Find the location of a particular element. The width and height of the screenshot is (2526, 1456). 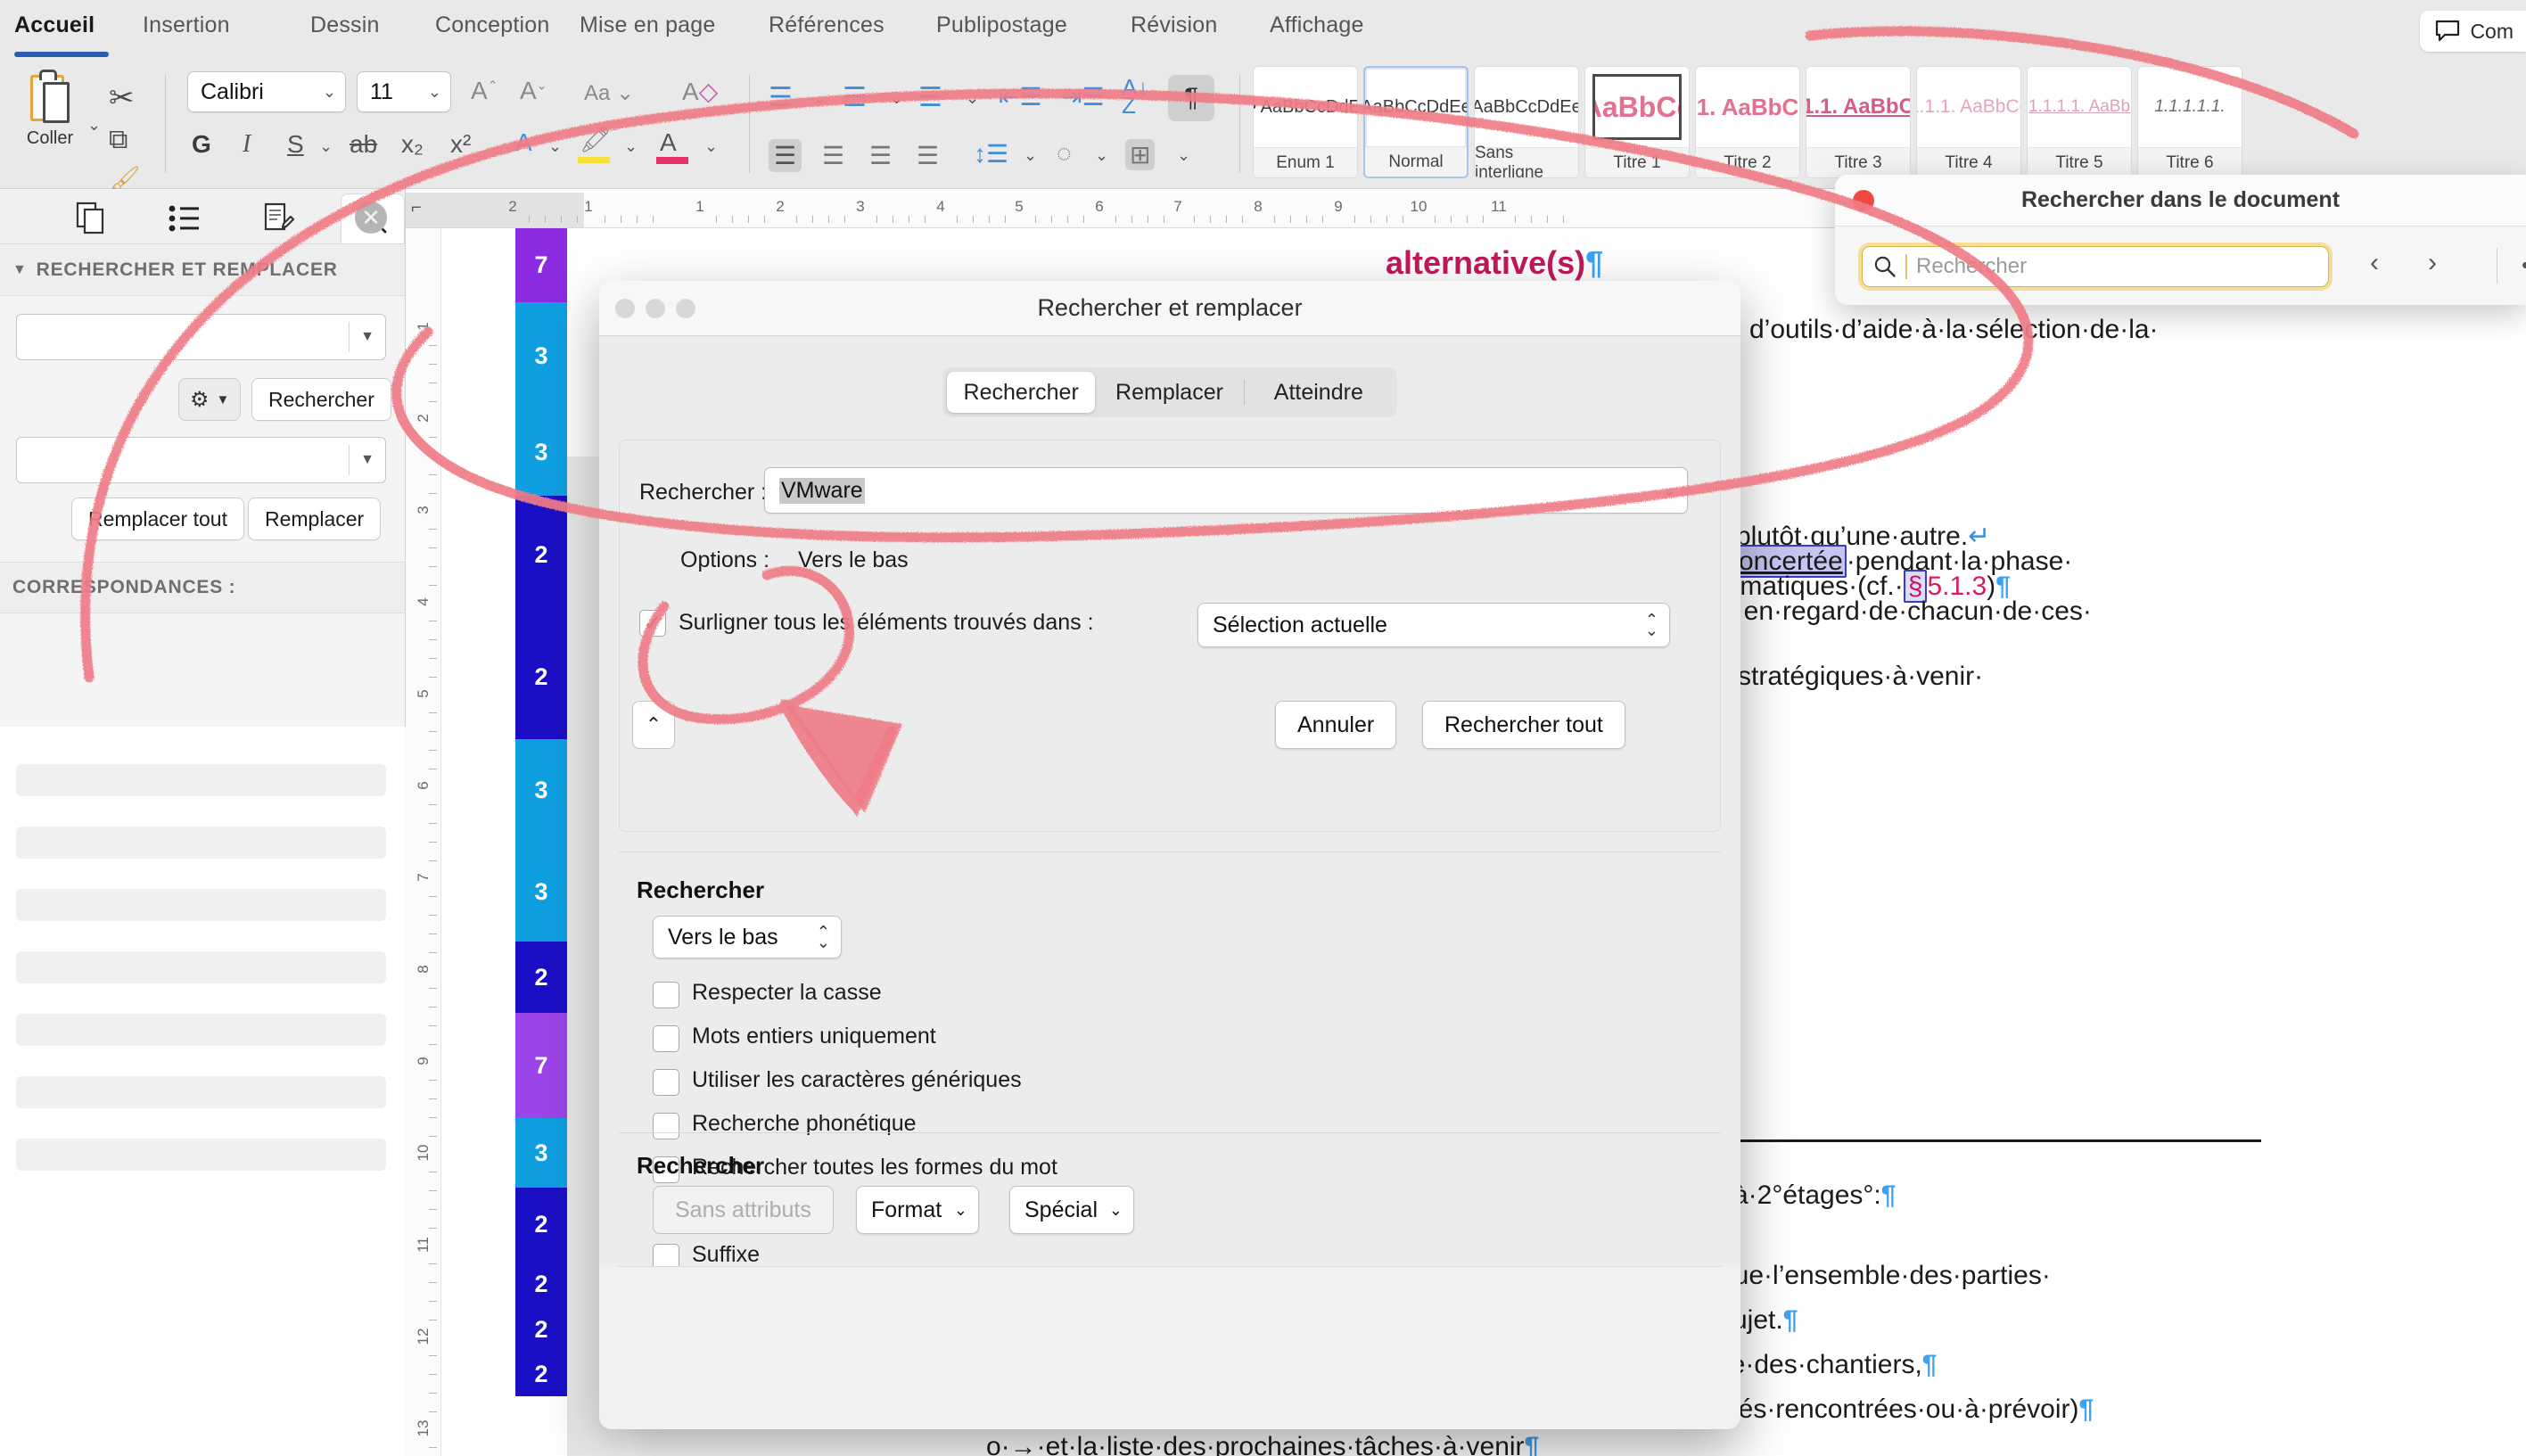

horizontal-ruler: ⌐ 2 1 1 2 3 4 5 6 7 8 9 10 11 is located at coordinates (1141, 210).